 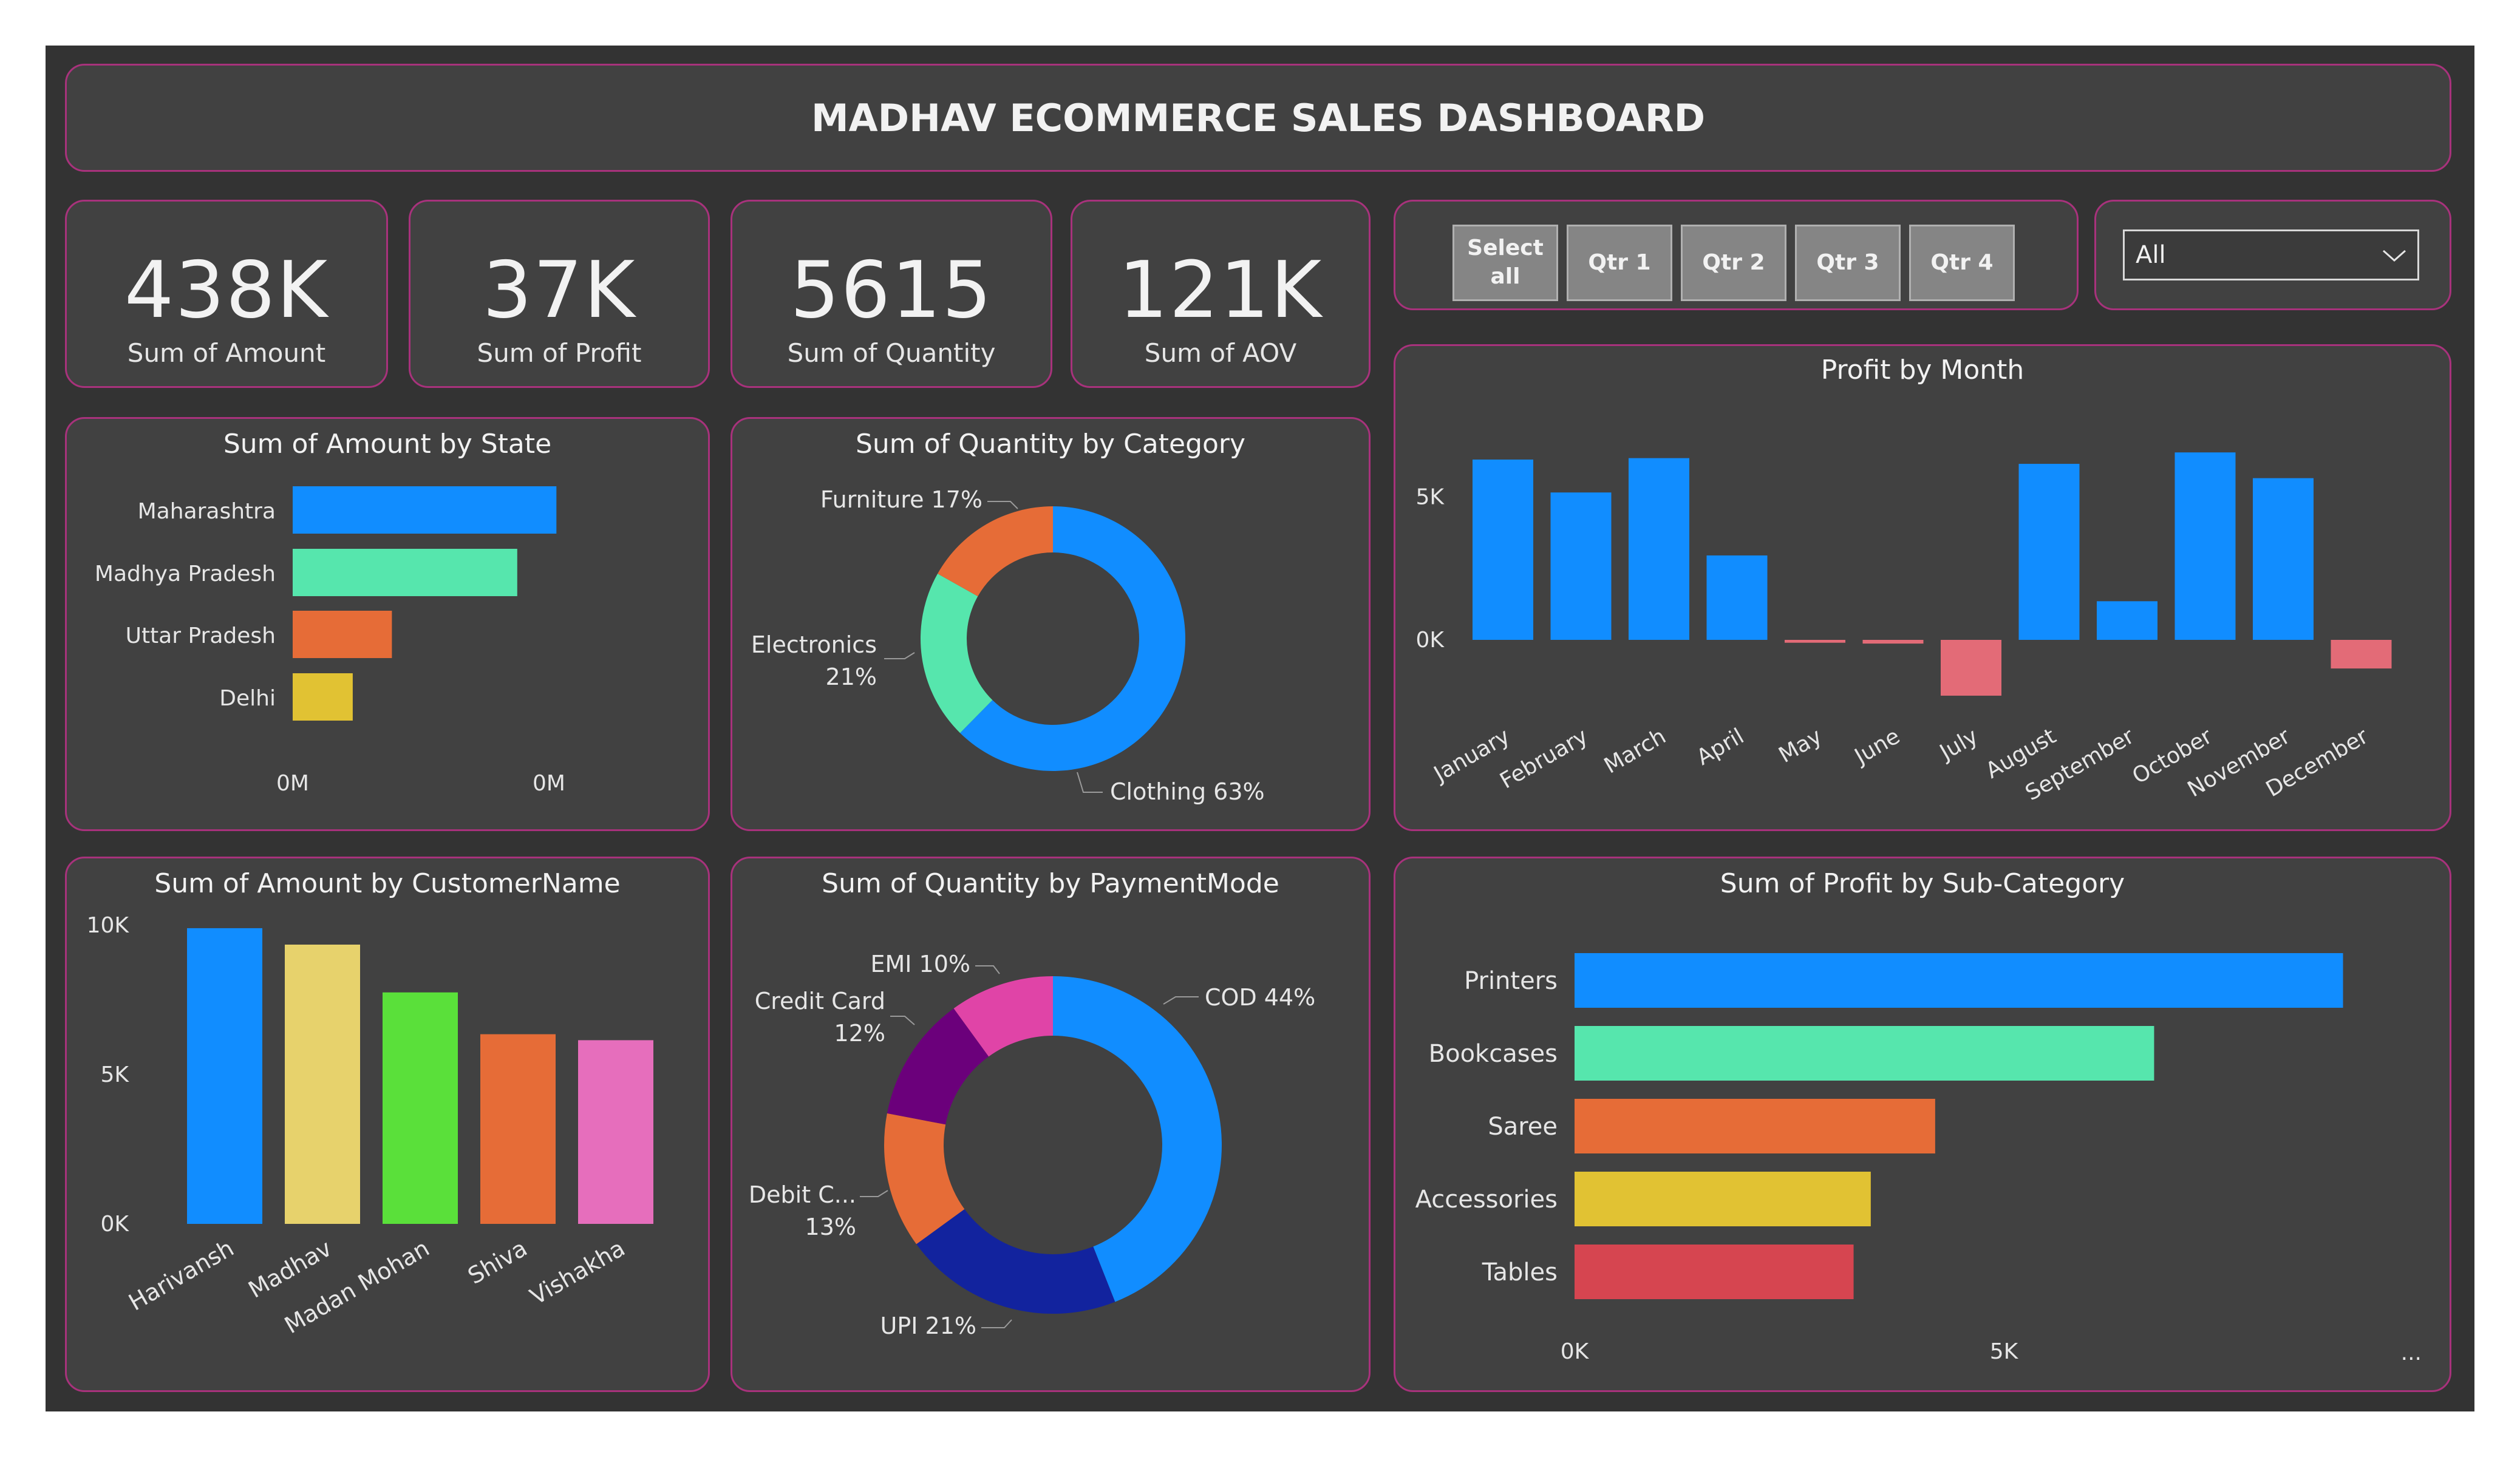 What do you see at coordinates (1962, 263) in the screenshot?
I see `qtr-4-button: Qtr 4` at bounding box center [1962, 263].